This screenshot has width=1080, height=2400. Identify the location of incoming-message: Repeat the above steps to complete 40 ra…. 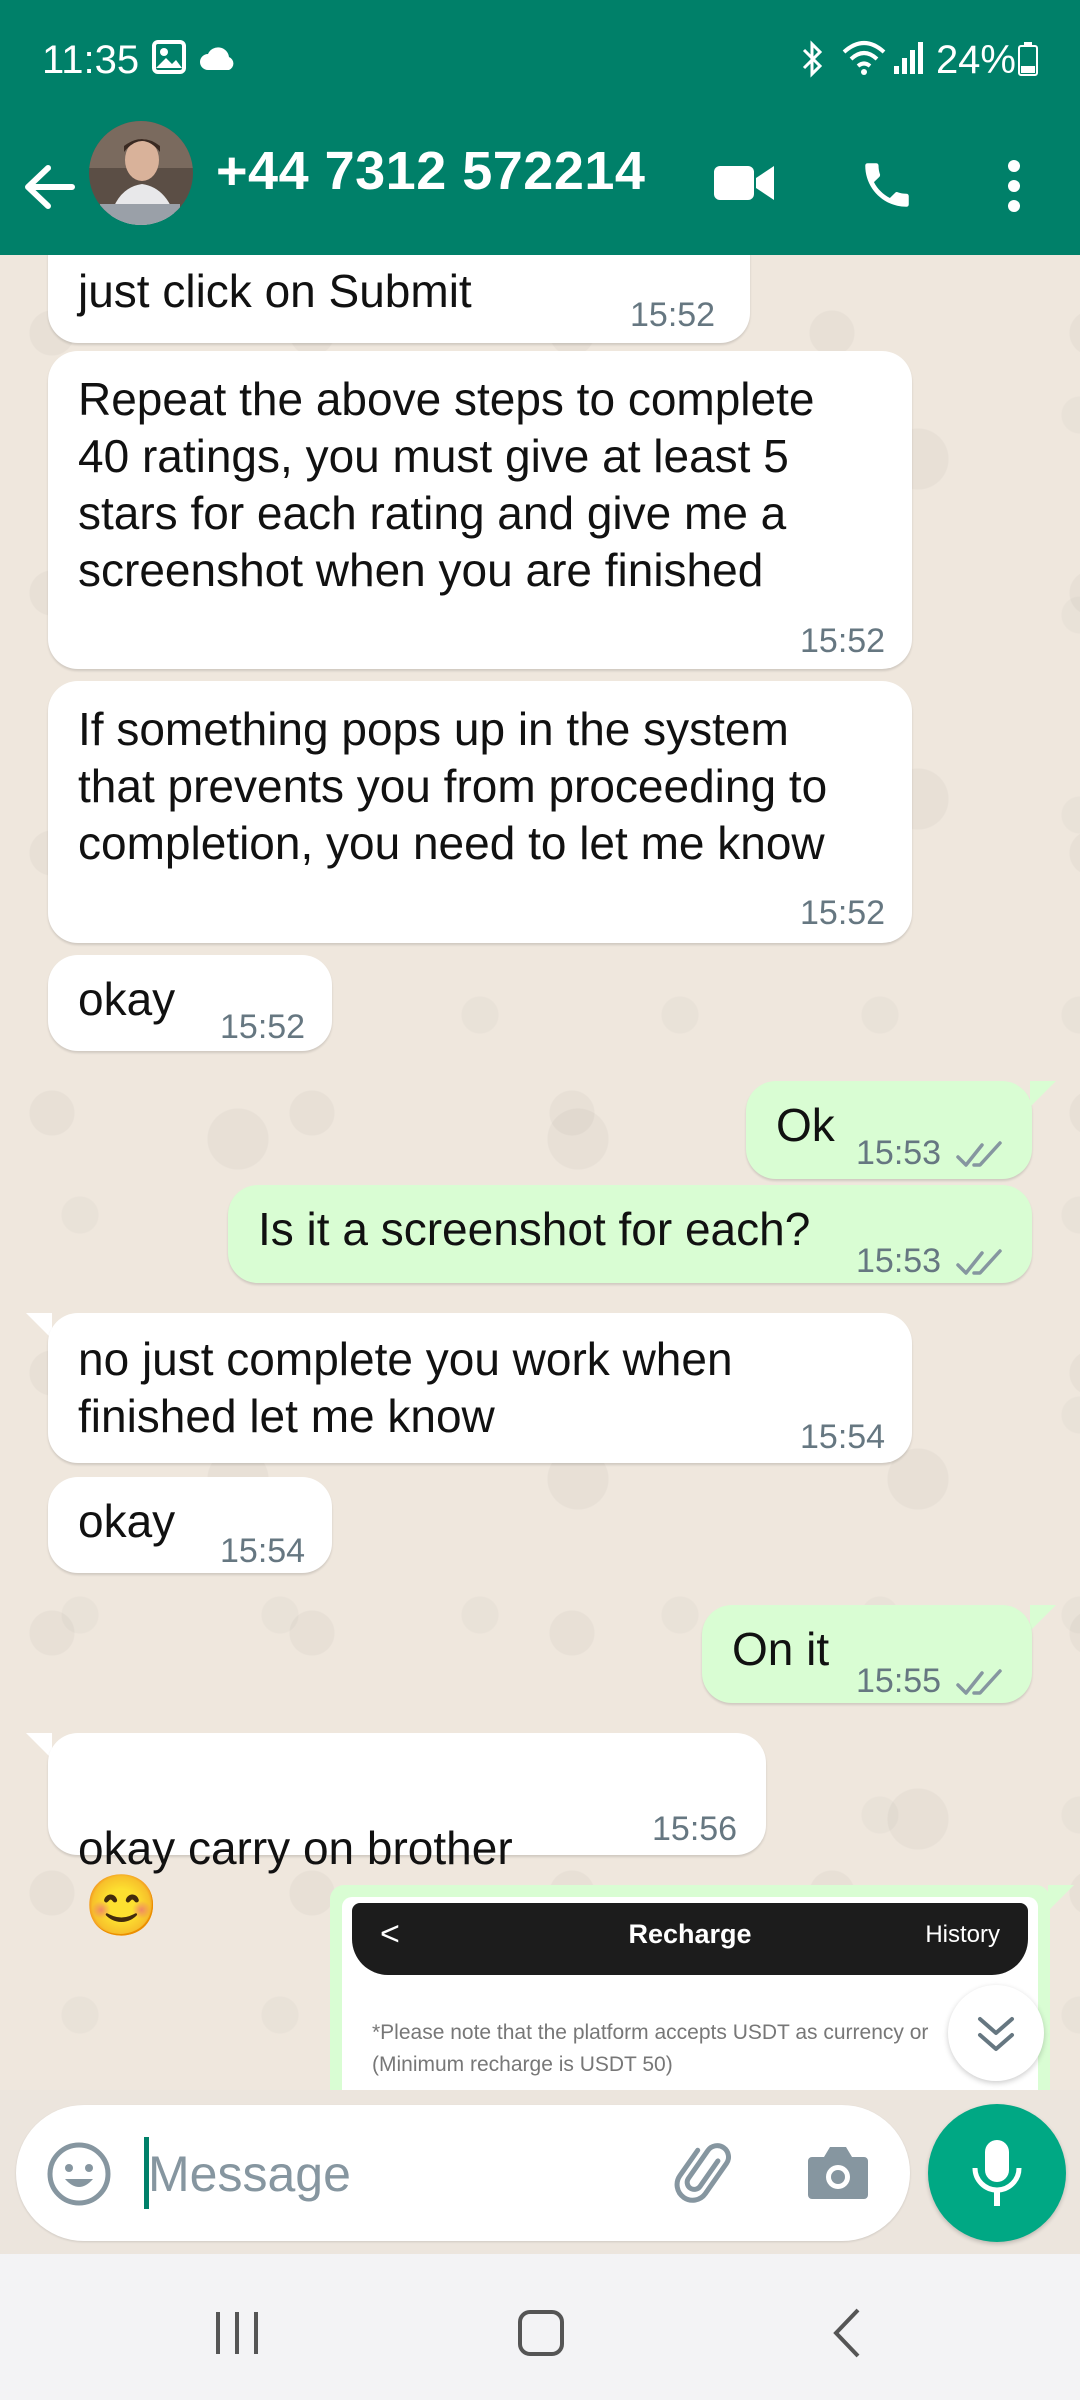
(480, 510).